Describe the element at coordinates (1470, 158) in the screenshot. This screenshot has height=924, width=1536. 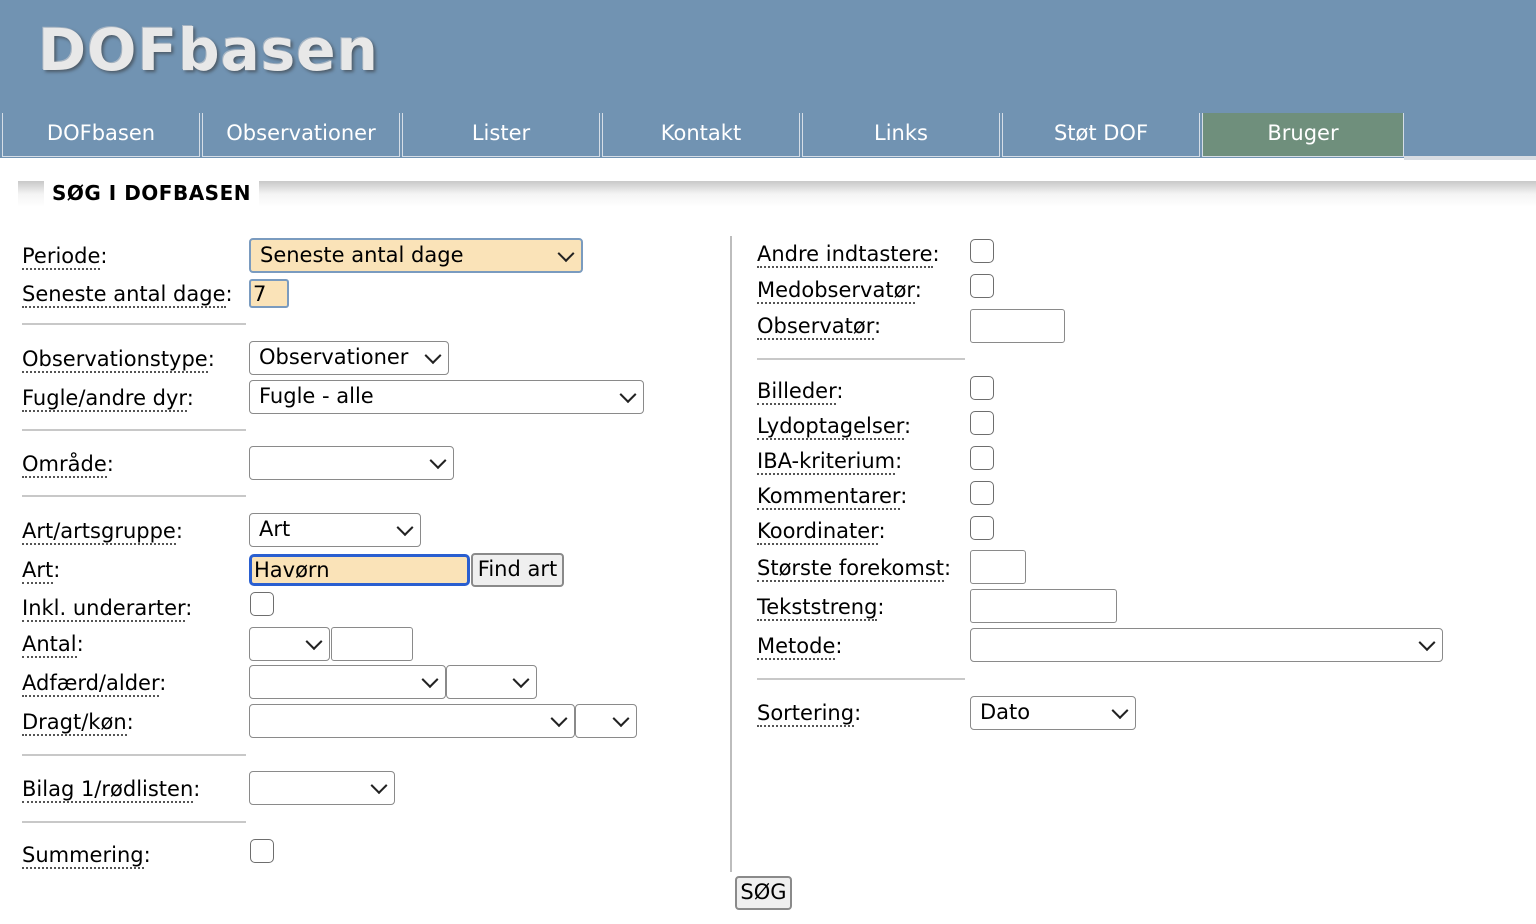
I see `nav-strip` at that location.